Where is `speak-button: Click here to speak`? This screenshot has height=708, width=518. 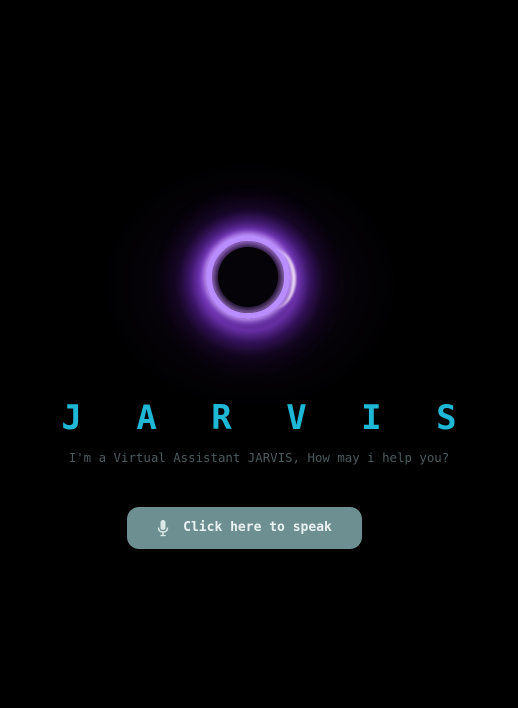
speak-button: Click here to speak is located at coordinates (244, 528).